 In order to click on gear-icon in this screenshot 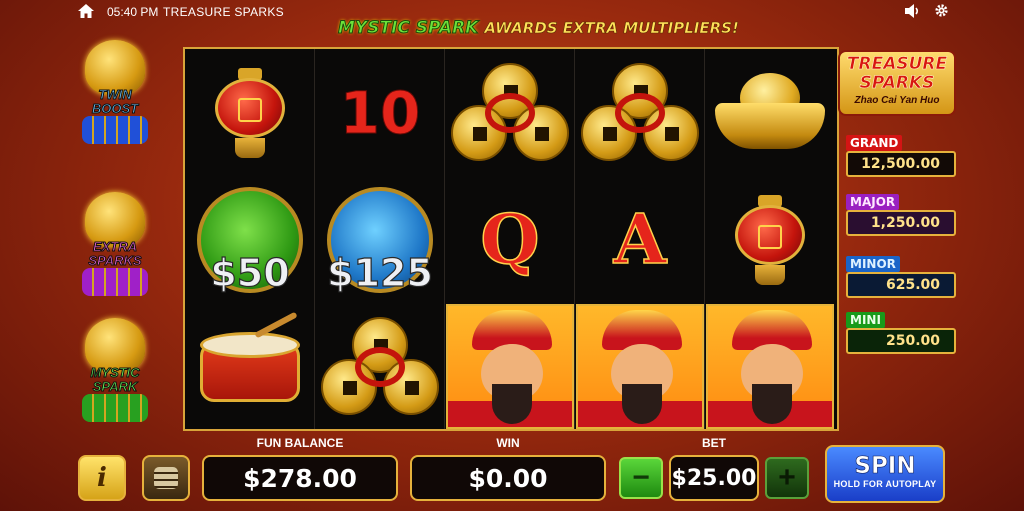, I will do `click(941, 10)`.